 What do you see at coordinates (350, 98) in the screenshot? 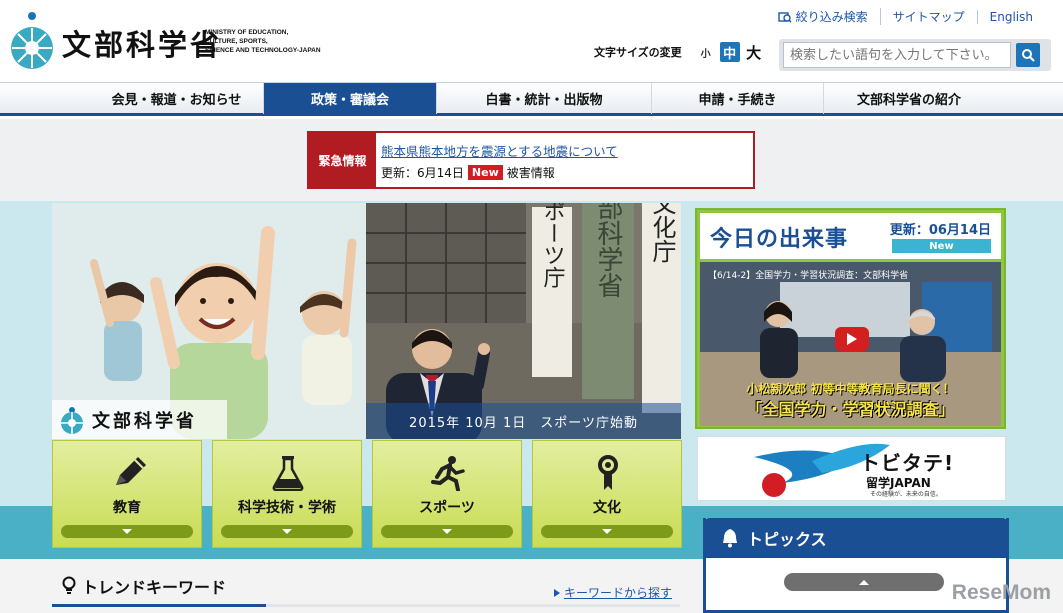
I see `nav-item-policy: 政策・審議会` at bounding box center [350, 98].